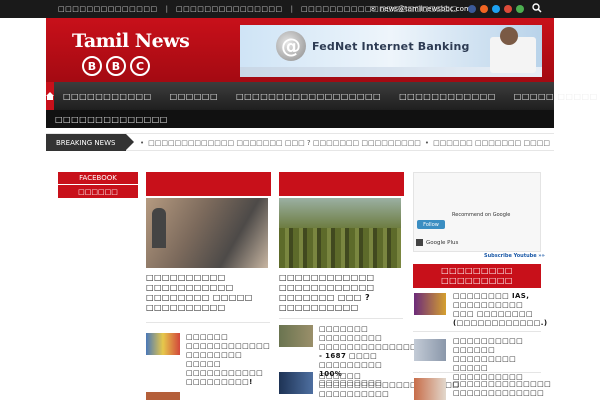 The image size is (600, 400). What do you see at coordinates (300, 119) in the screenshot?
I see `main-nav-row2: □□□□□□□□□□□□□□` at bounding box center [300, 119].